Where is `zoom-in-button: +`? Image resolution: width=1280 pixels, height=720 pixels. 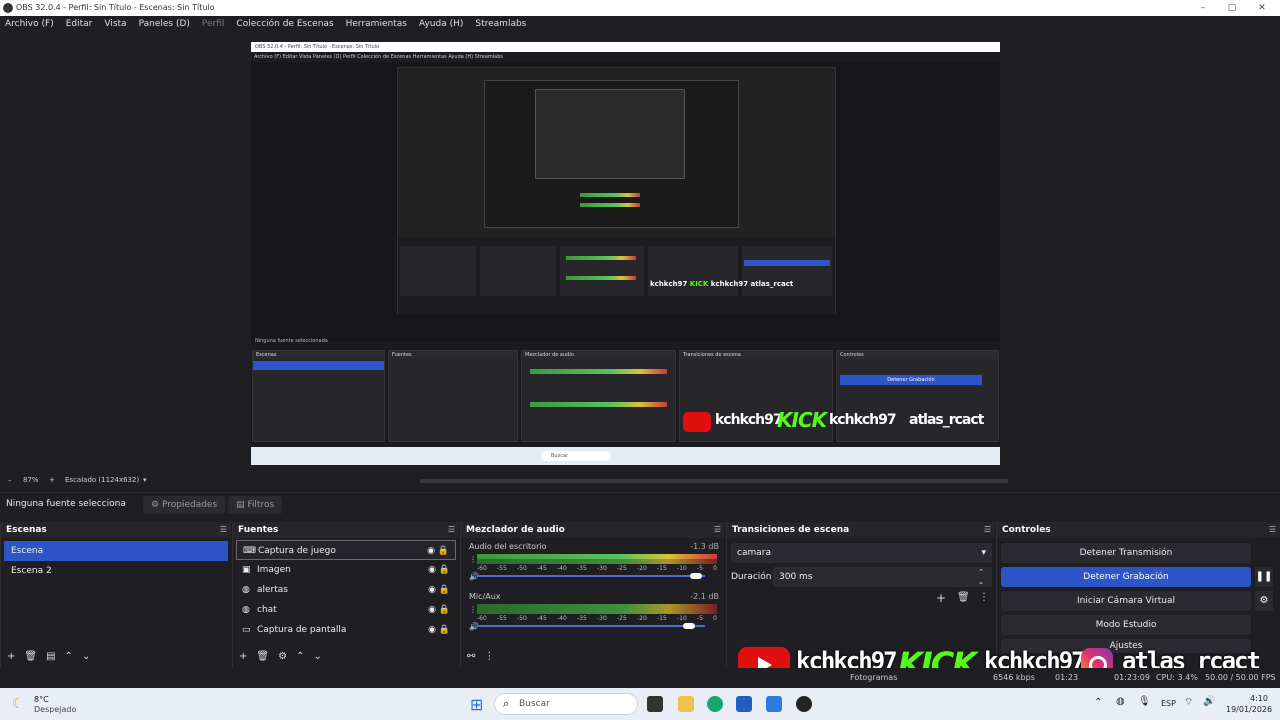
zoom-in-button: + is located at coordinates (52, 480).